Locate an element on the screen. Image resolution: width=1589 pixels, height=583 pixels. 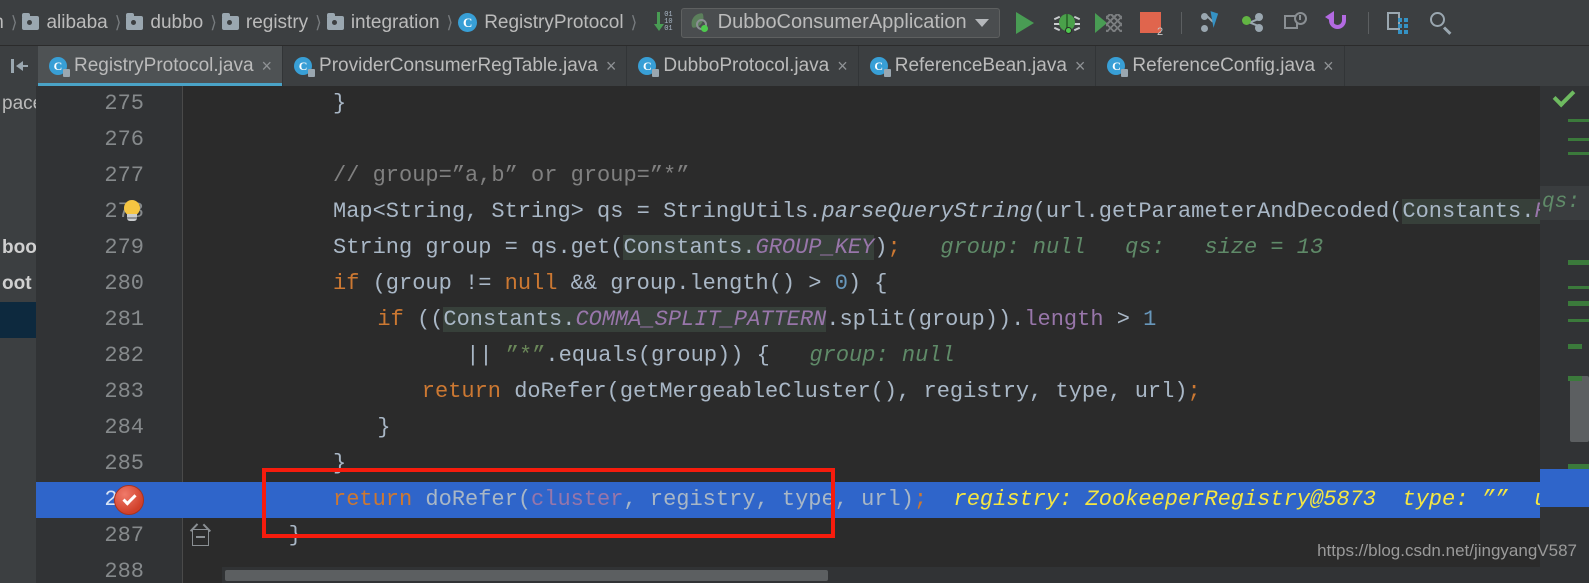
code-line: 275} is located at coordinates (812, 104).